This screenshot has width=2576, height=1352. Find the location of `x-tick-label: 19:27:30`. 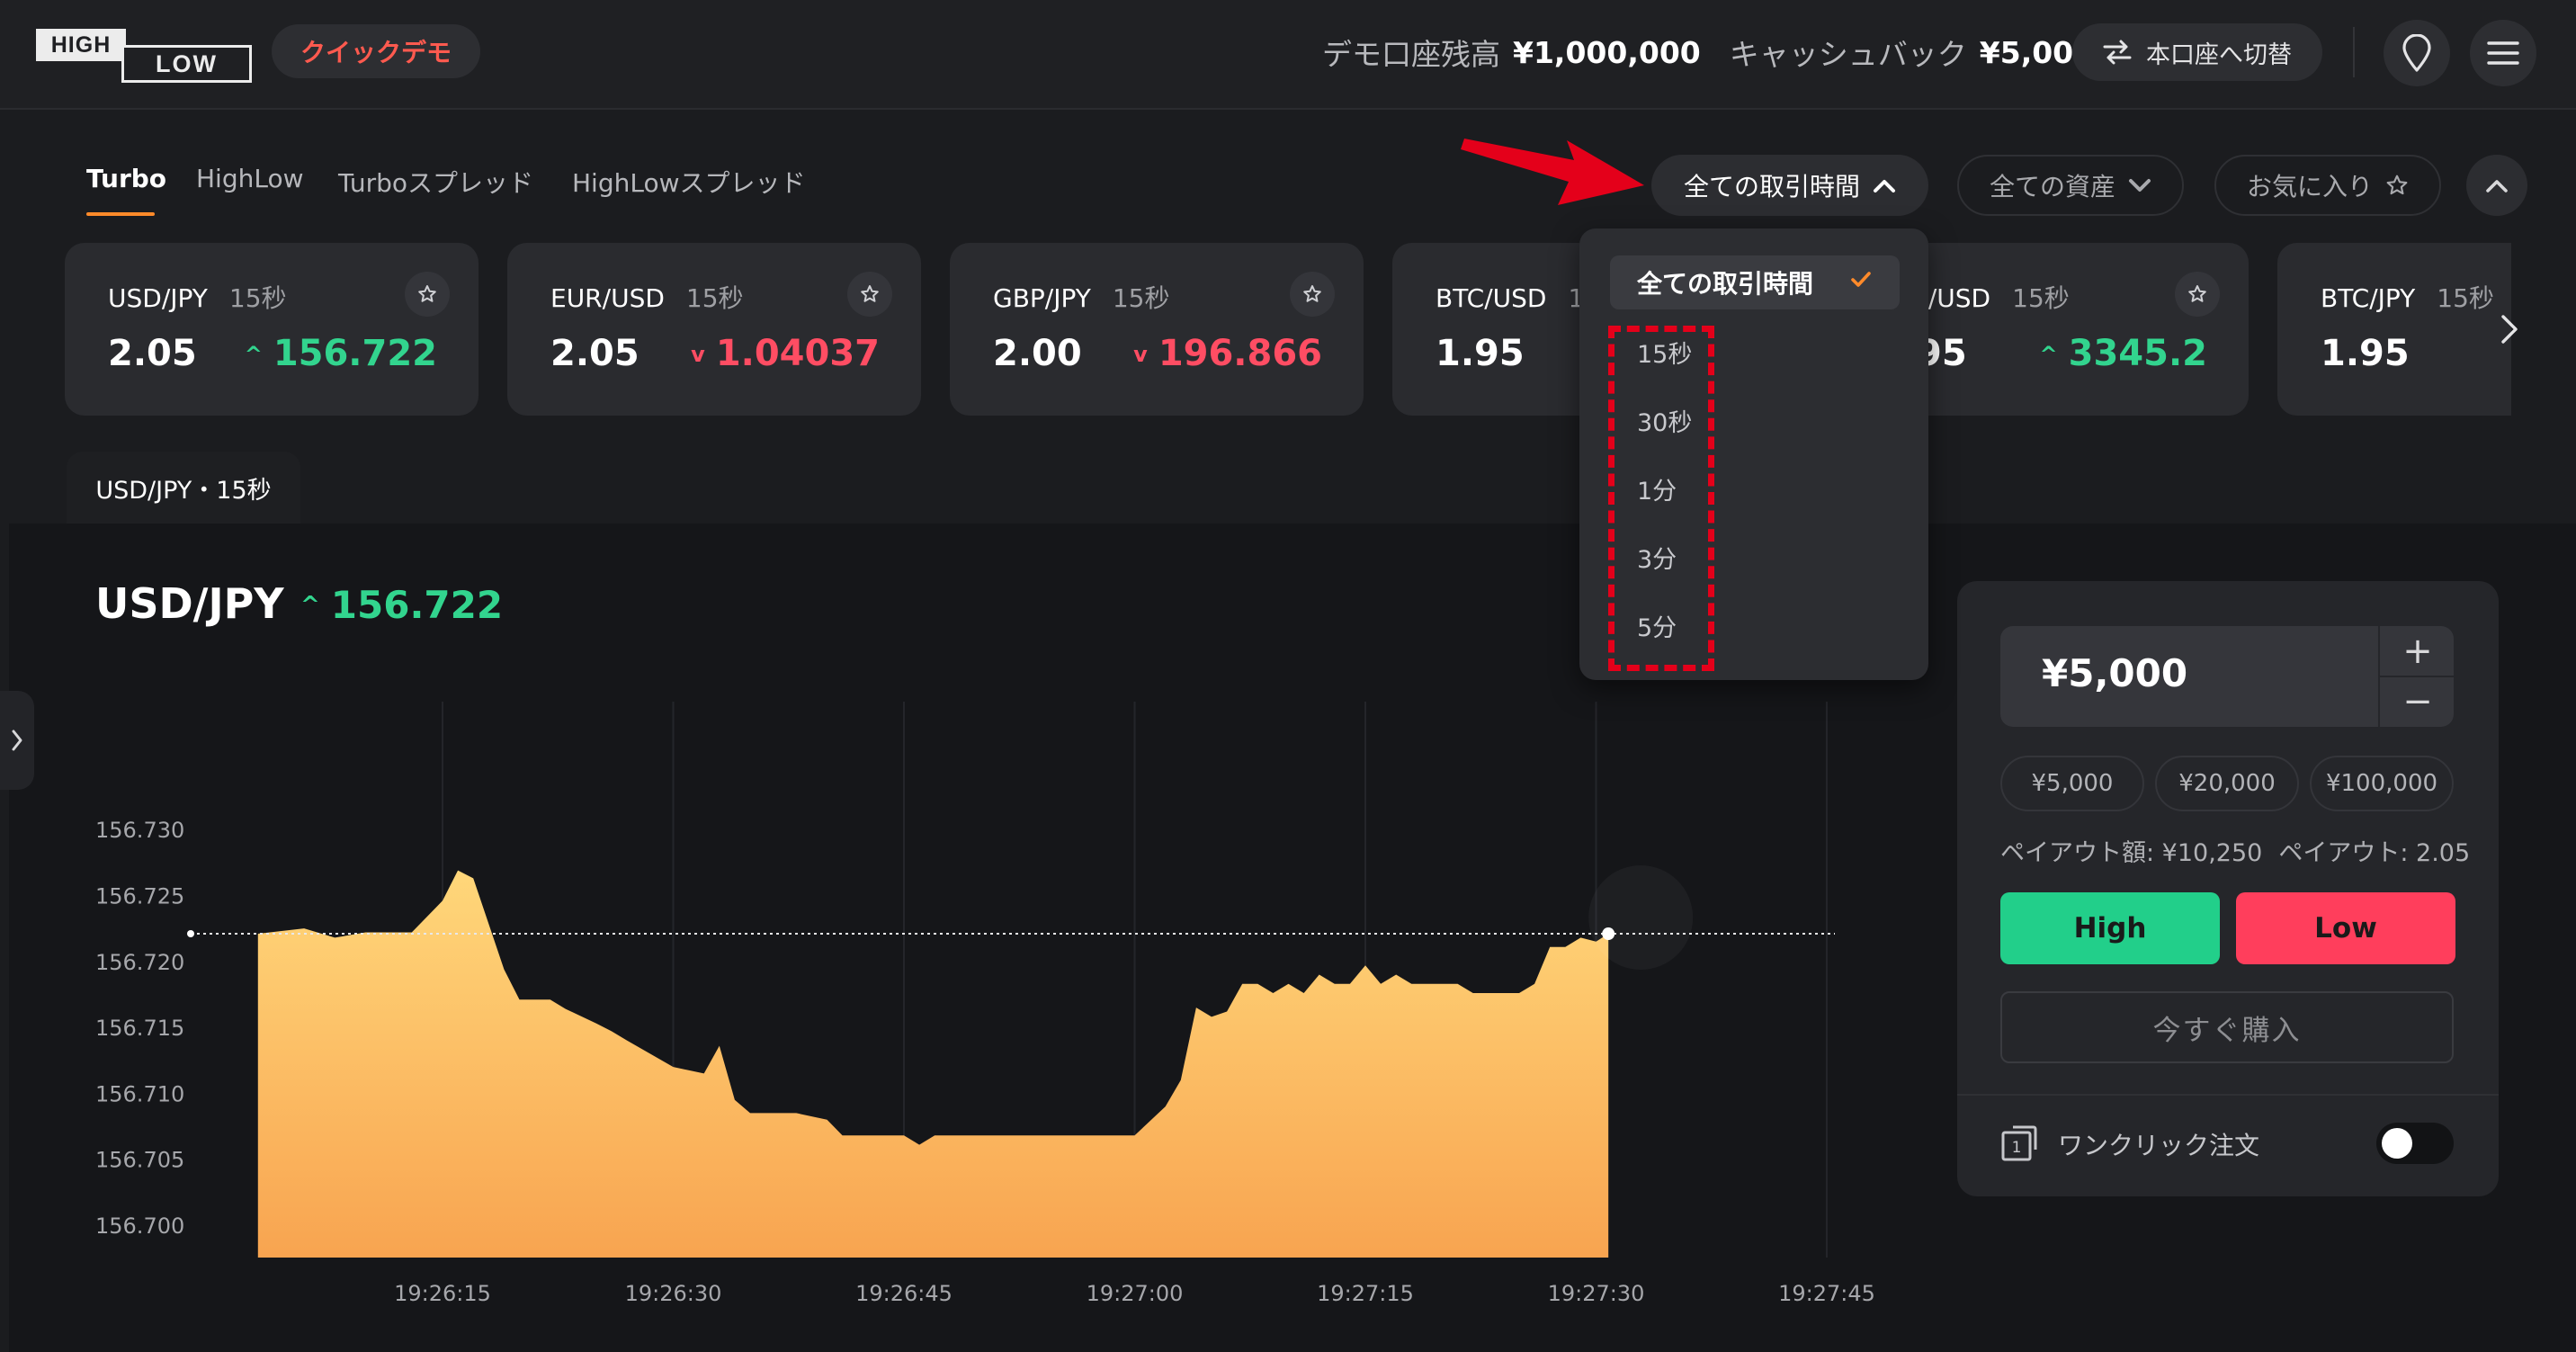

x-tick-label: 19:27:30 is located at coordinates (1596, 1293).